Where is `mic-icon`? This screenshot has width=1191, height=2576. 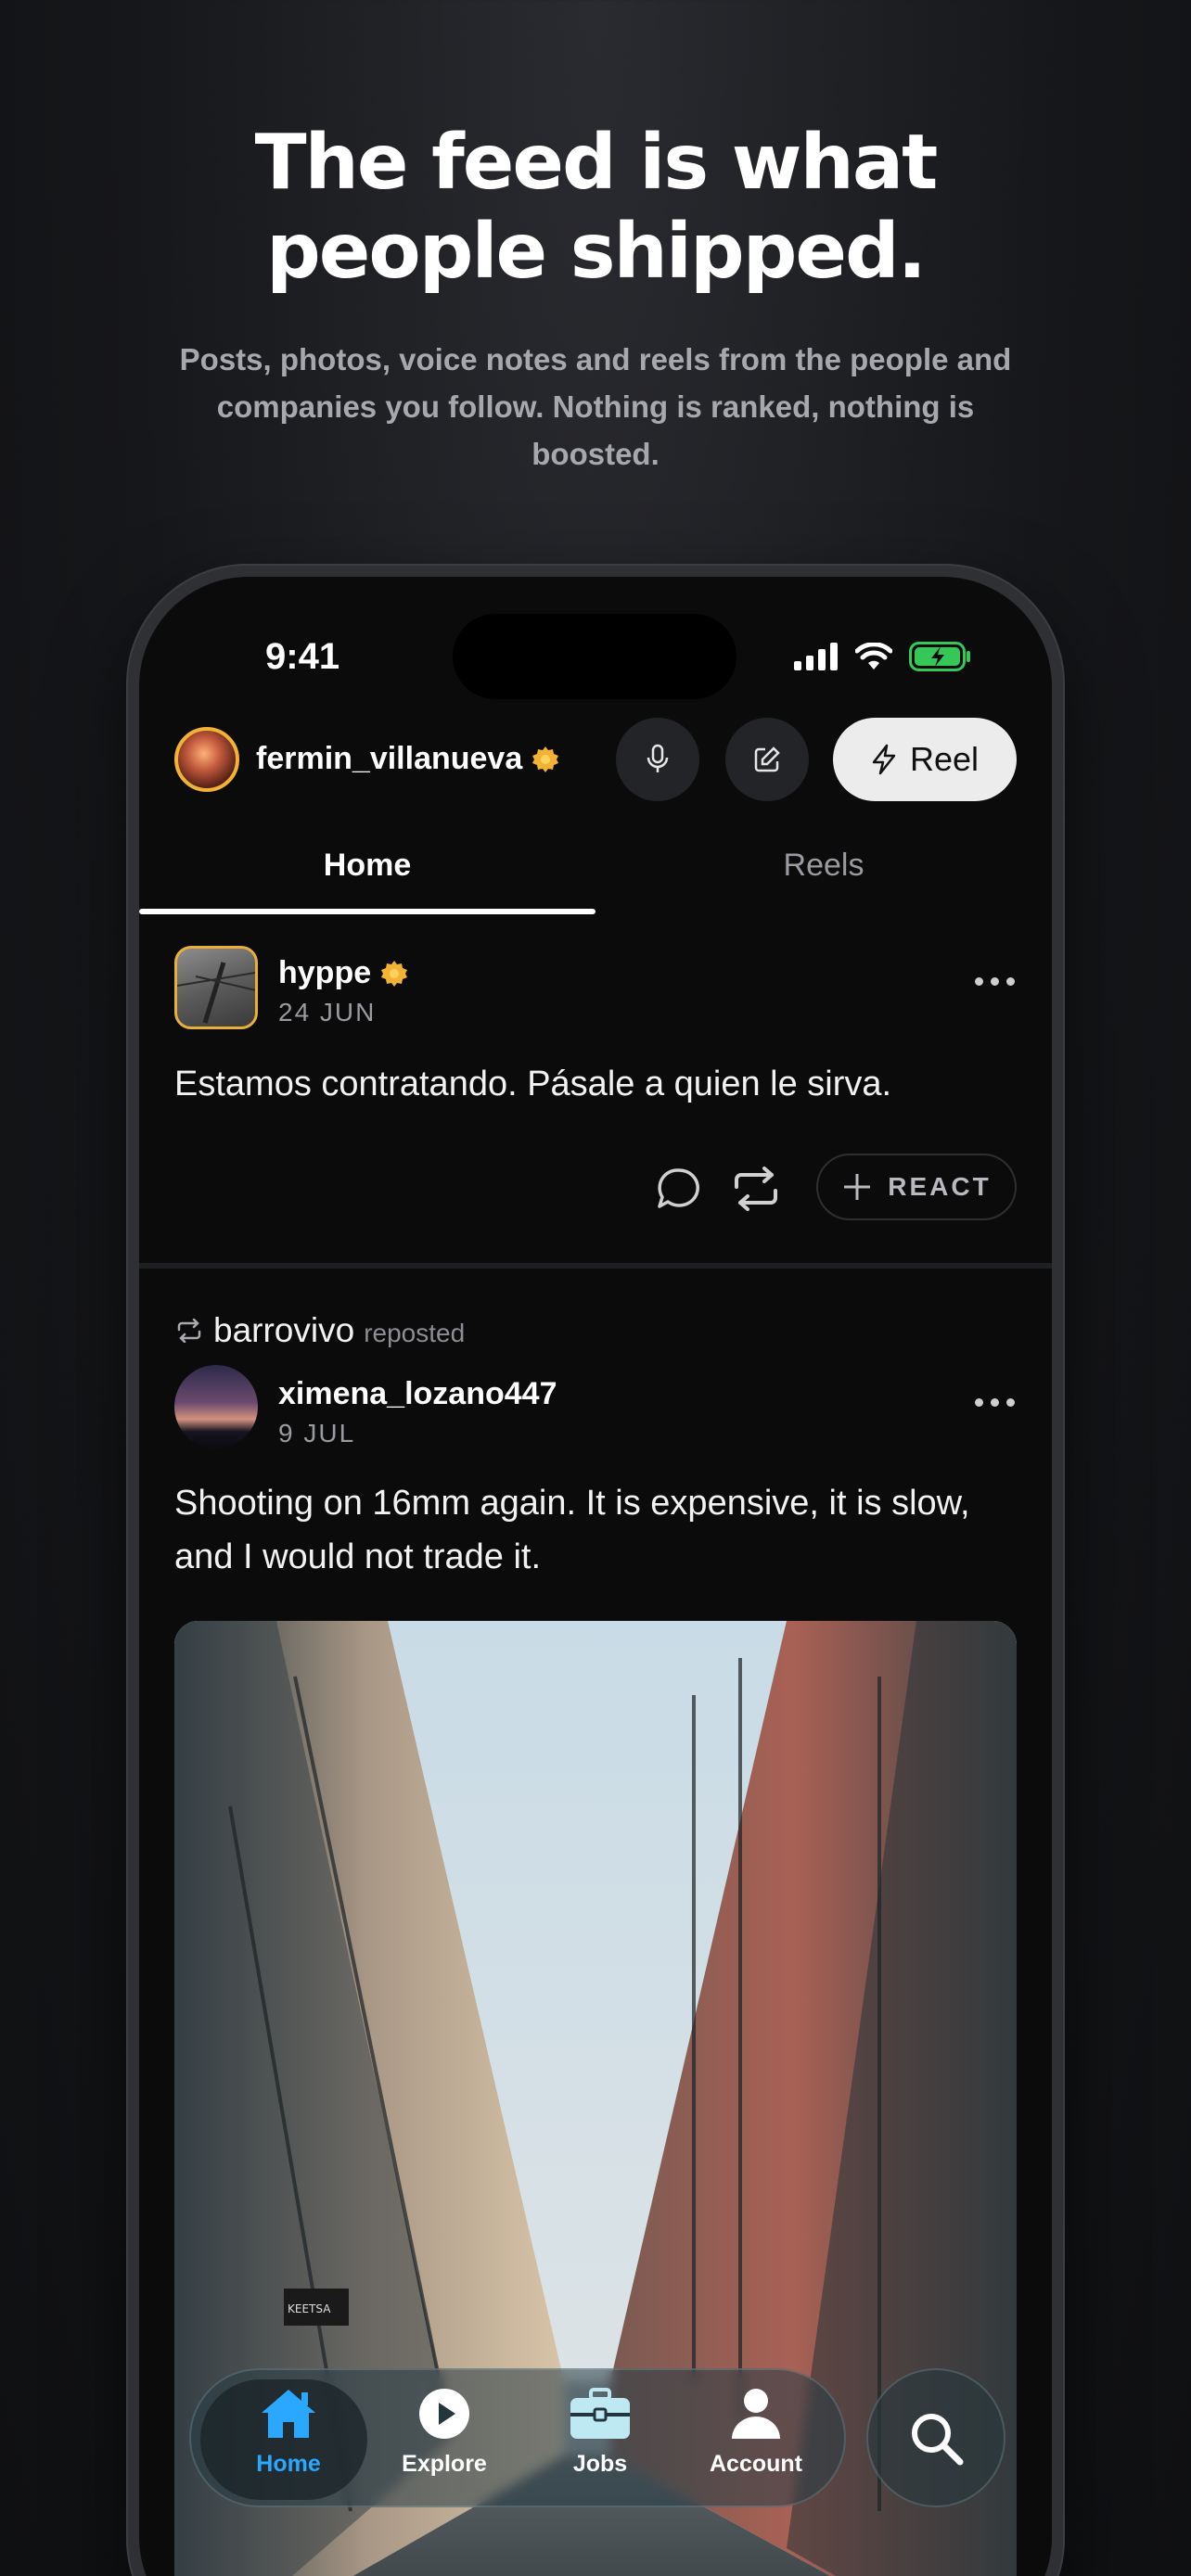
mic-icon is located at coordinates (658, 758).